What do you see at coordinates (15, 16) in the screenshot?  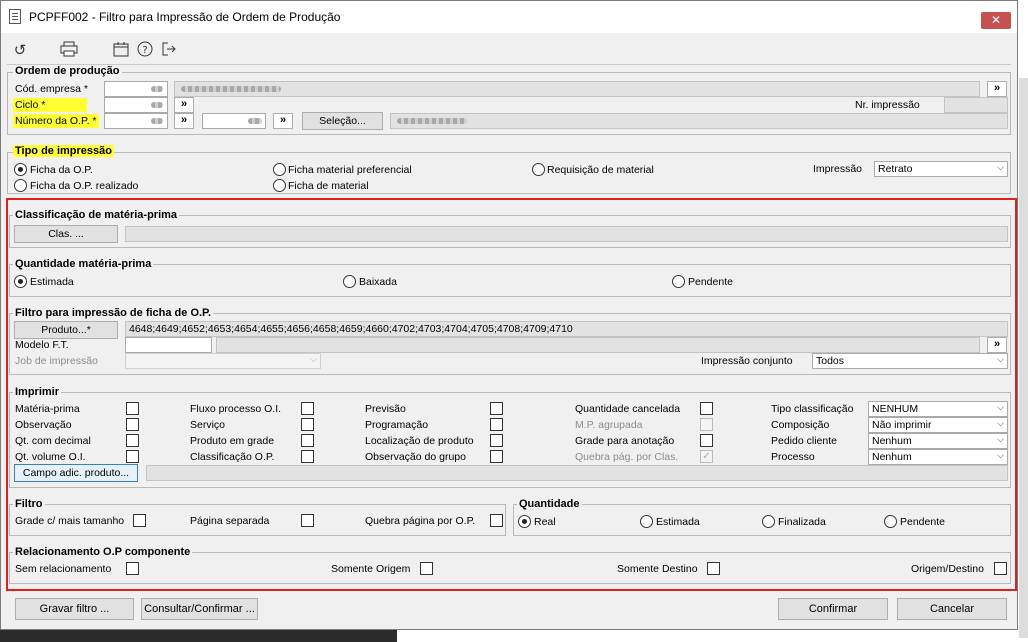 I see `app-icon` at bounding box center [15, 16].